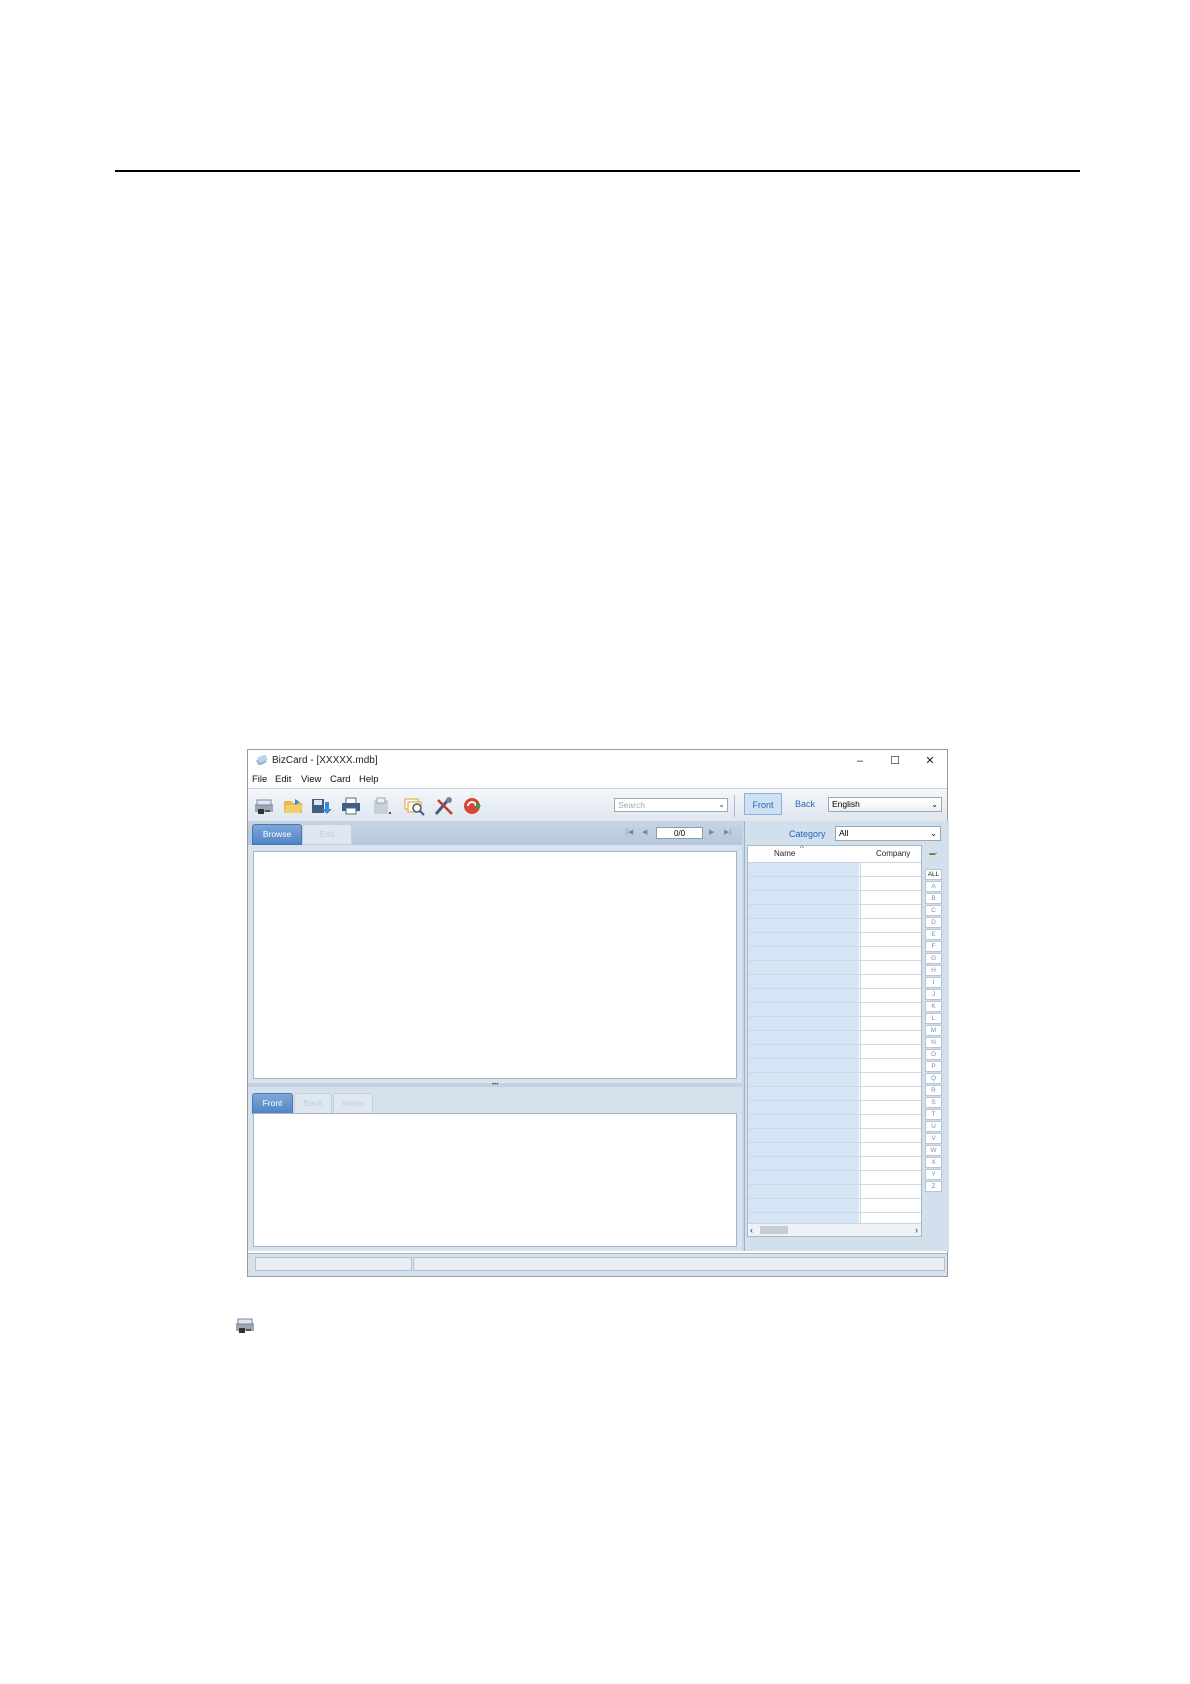 Image resolution: width=1190 pixels, height=1684 pixels. What do you see at coordinates (327, 834) in the screenshot?
I see `tab-edit: Edit` at bounding box center [327, 834].